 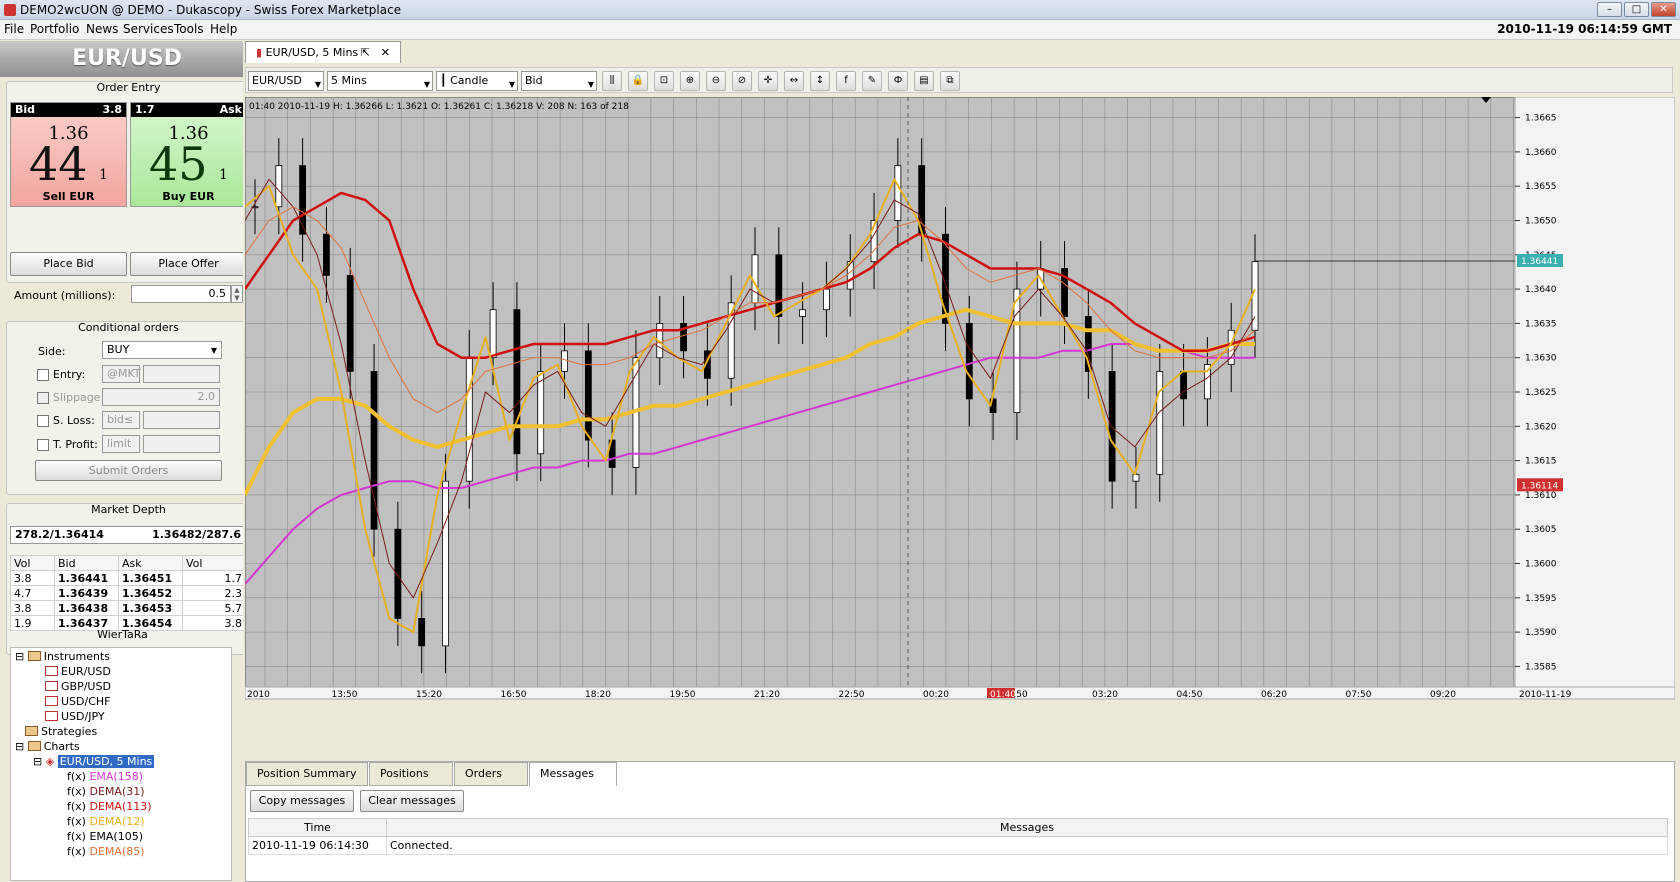 I want to click on stop-loss-checkbox, so click(x=43, y=421).